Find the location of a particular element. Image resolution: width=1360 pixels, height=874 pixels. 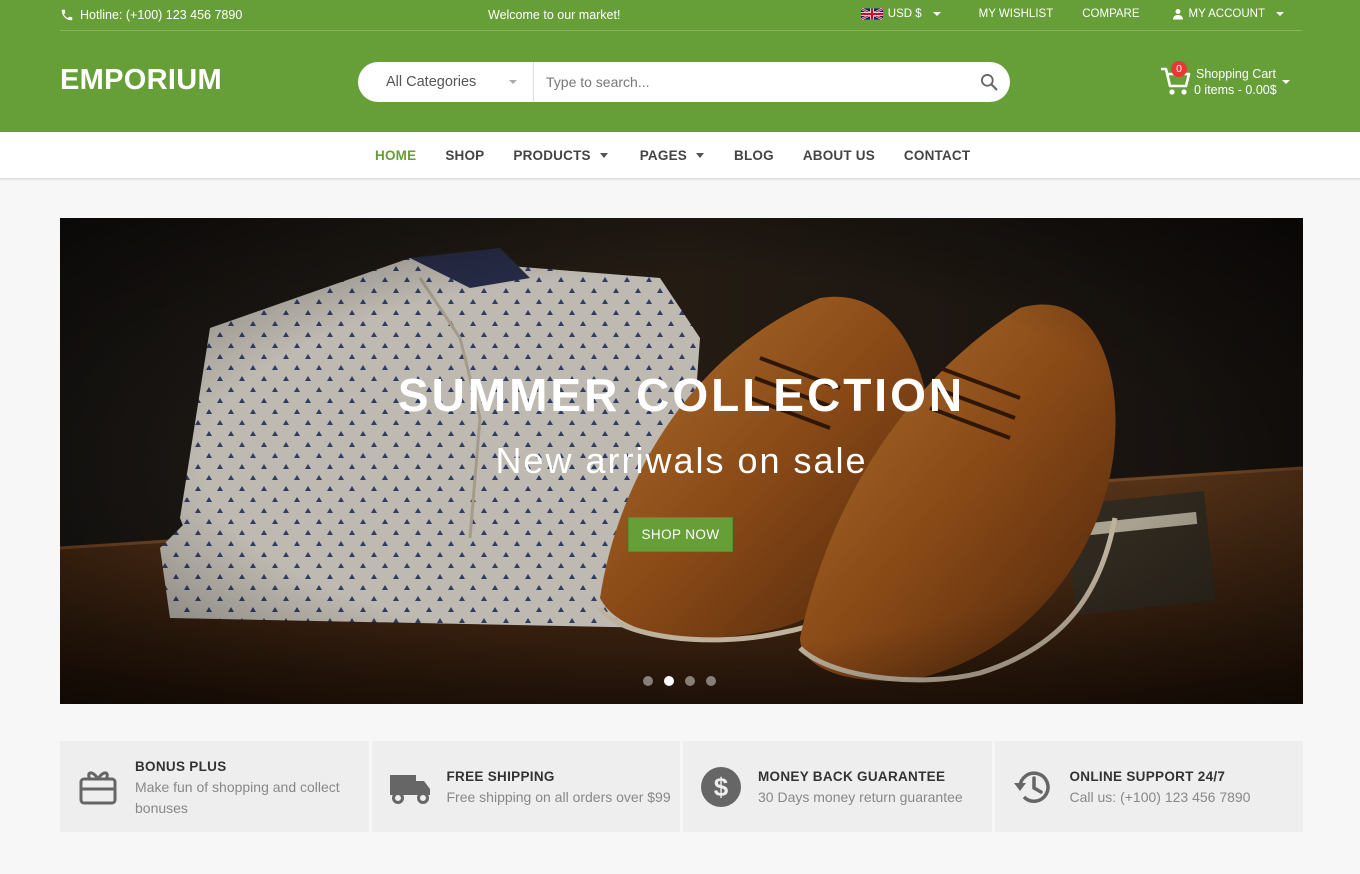

category-select: All Categories is located at coordinates (446, 82).